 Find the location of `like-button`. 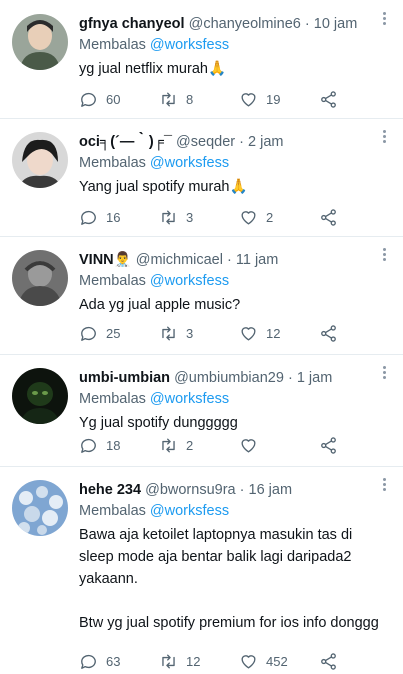

like-button is located at coordinates (252, 445).